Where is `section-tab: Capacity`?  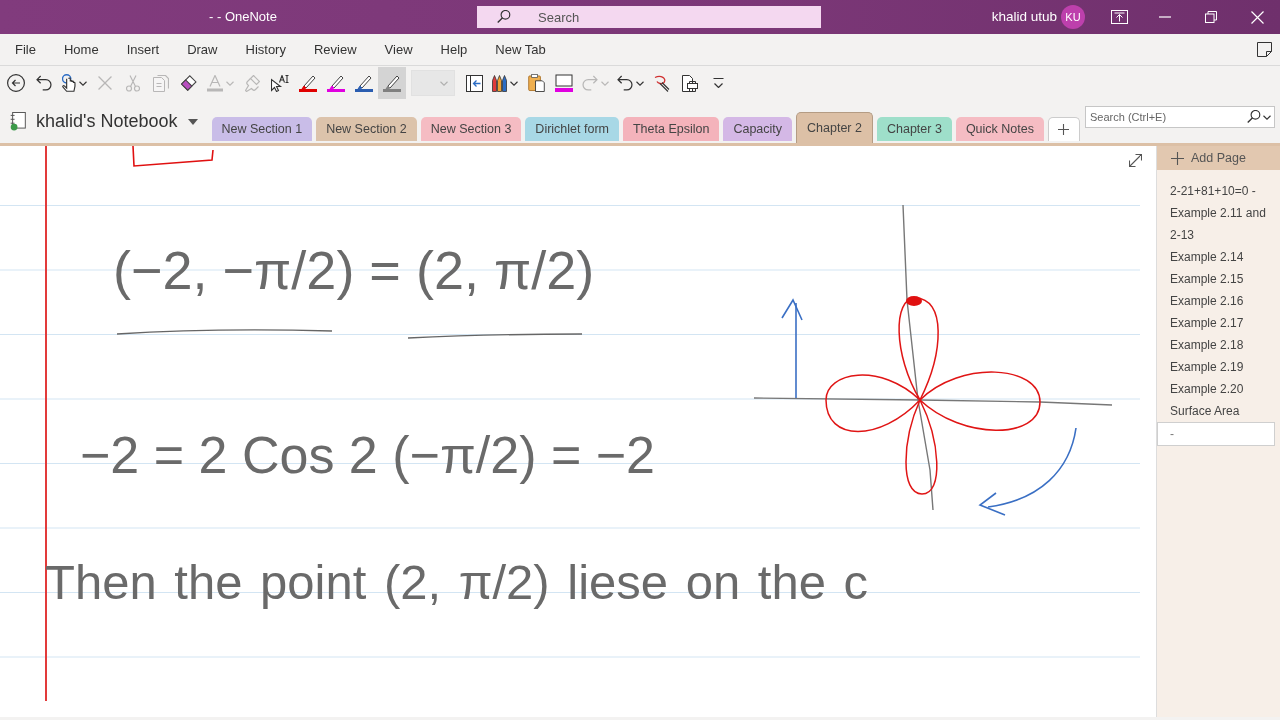 section-tab: Capacity is located at coordinates (758, 129).